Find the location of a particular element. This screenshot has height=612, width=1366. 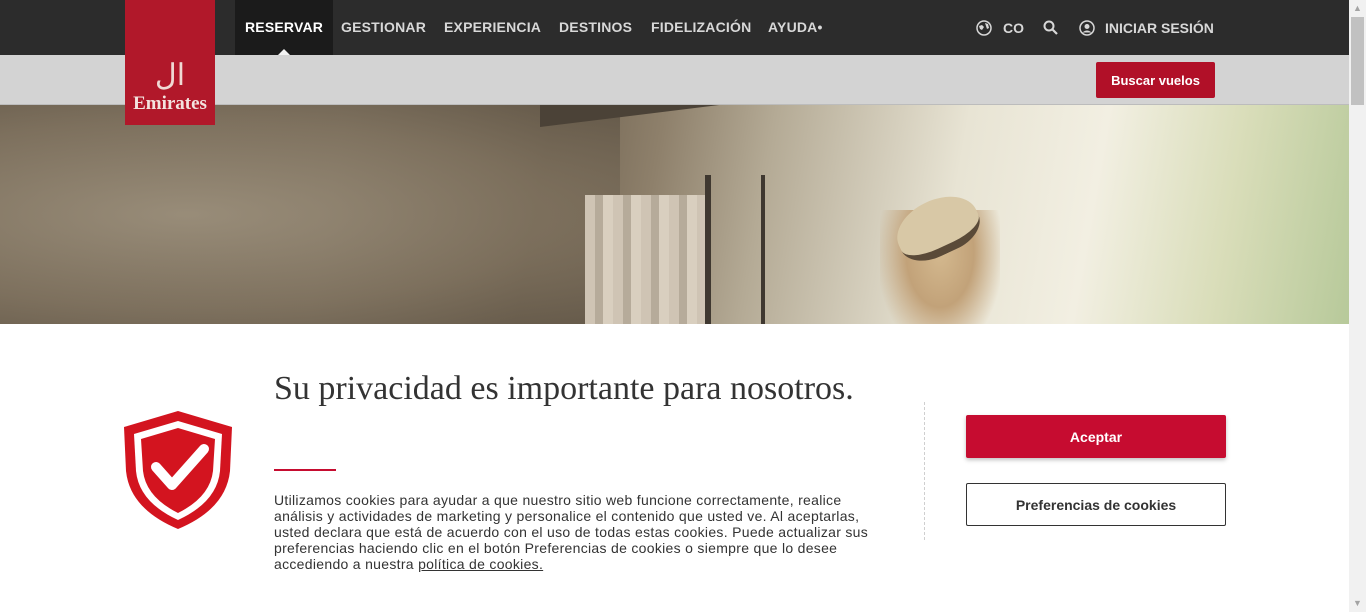

scroll-down-icon: ▼ is located at coordinates (1357, 603).